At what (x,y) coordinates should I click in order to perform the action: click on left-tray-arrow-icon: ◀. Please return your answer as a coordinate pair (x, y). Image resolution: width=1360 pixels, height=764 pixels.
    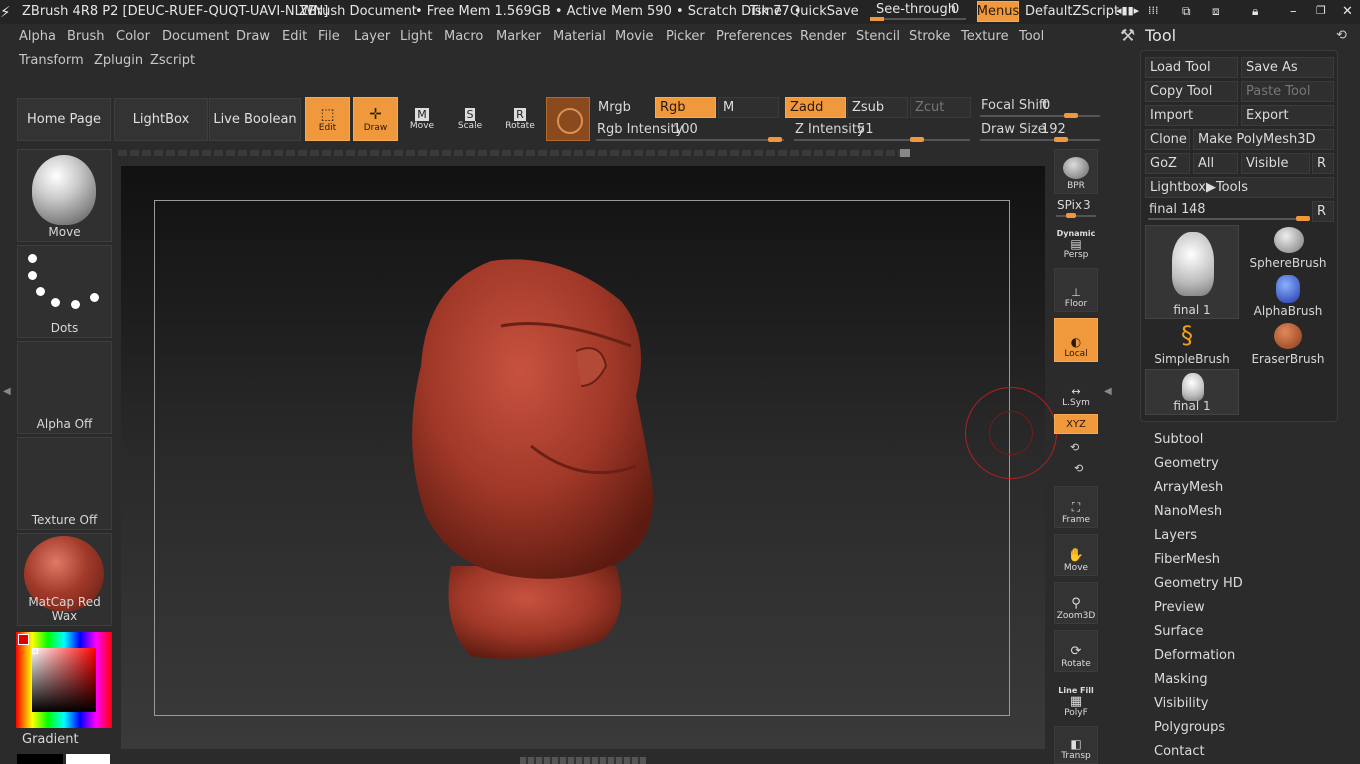
    Looking at the image, I should click on (7, 391).